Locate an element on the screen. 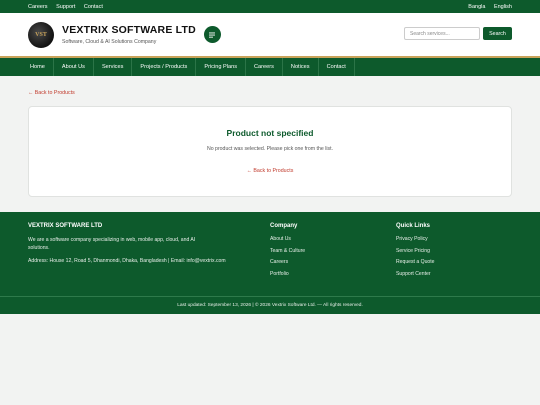 This screenshot has width=540, height=405. footer-quick-links-title: Quick Links is located at coordinates (413, 226).